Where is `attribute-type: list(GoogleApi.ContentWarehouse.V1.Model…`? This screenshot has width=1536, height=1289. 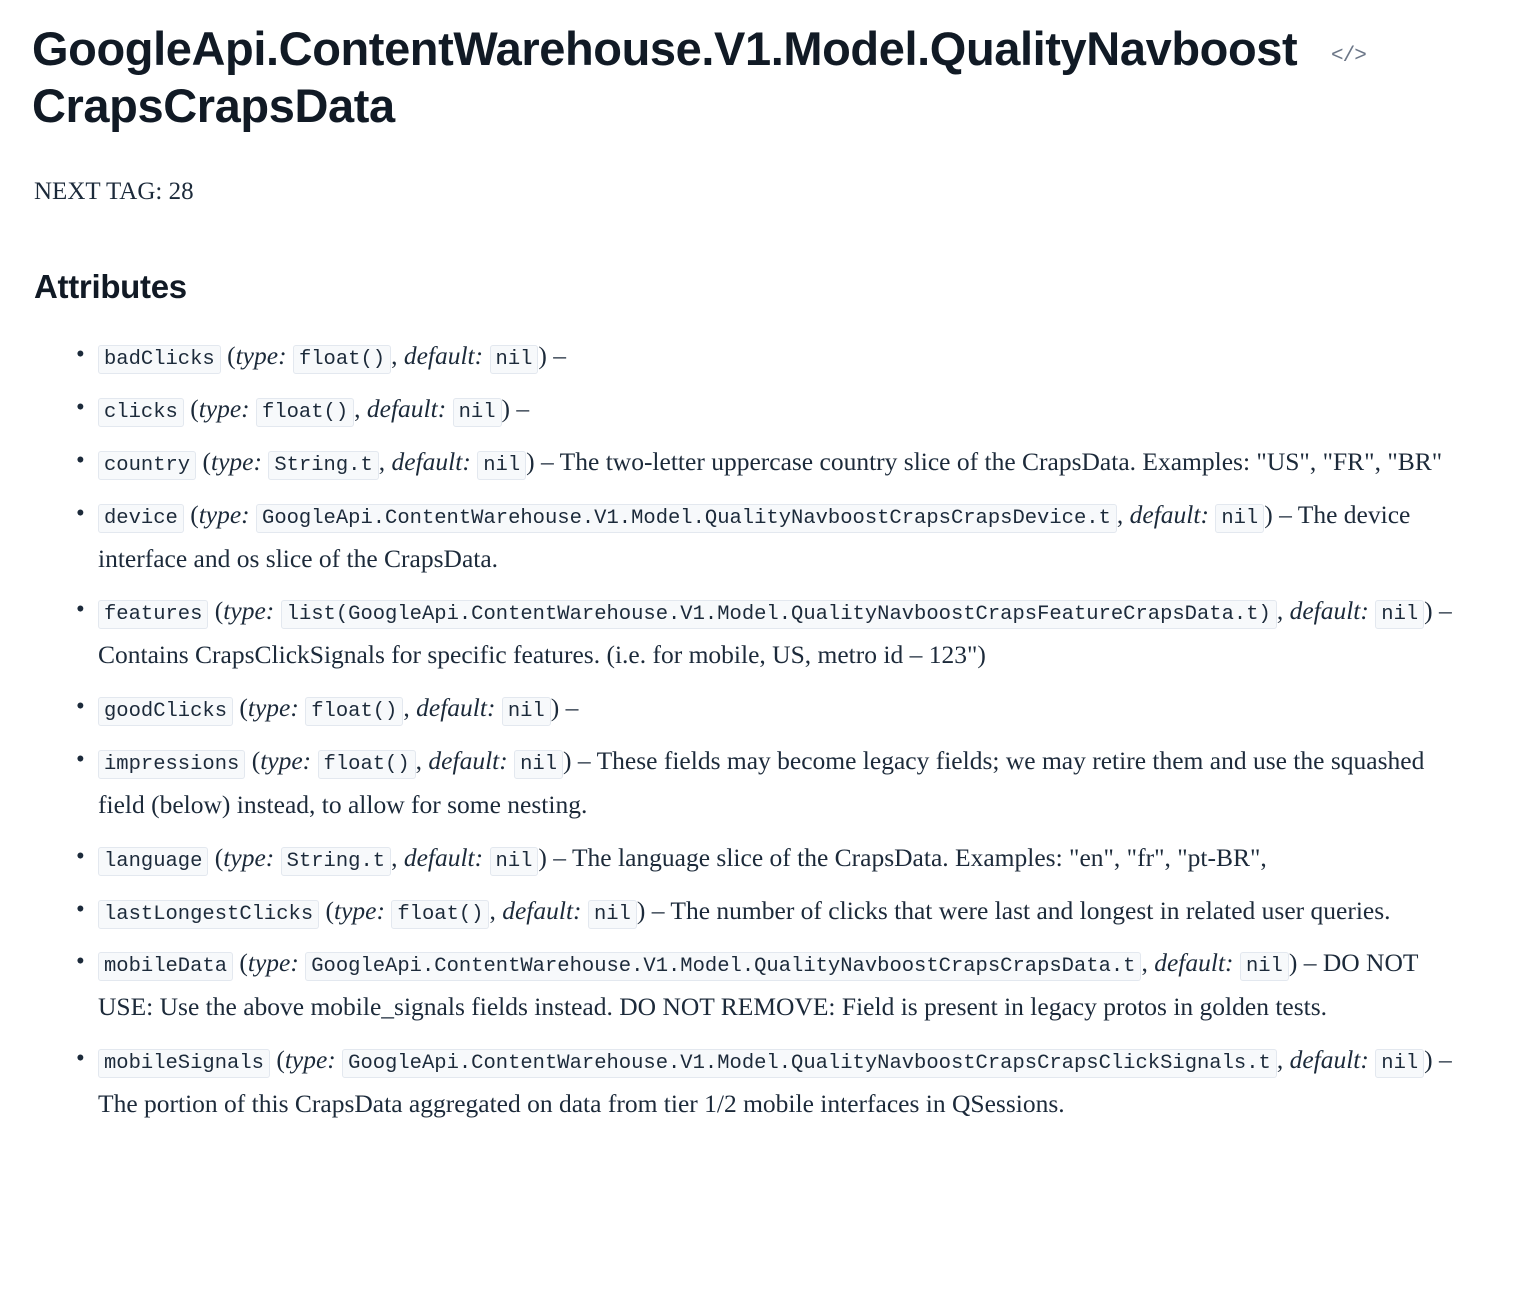
attribute-type: list(GoogleApi.ContentWarehouse.V1.Model… is located at coordinates (778, 615).